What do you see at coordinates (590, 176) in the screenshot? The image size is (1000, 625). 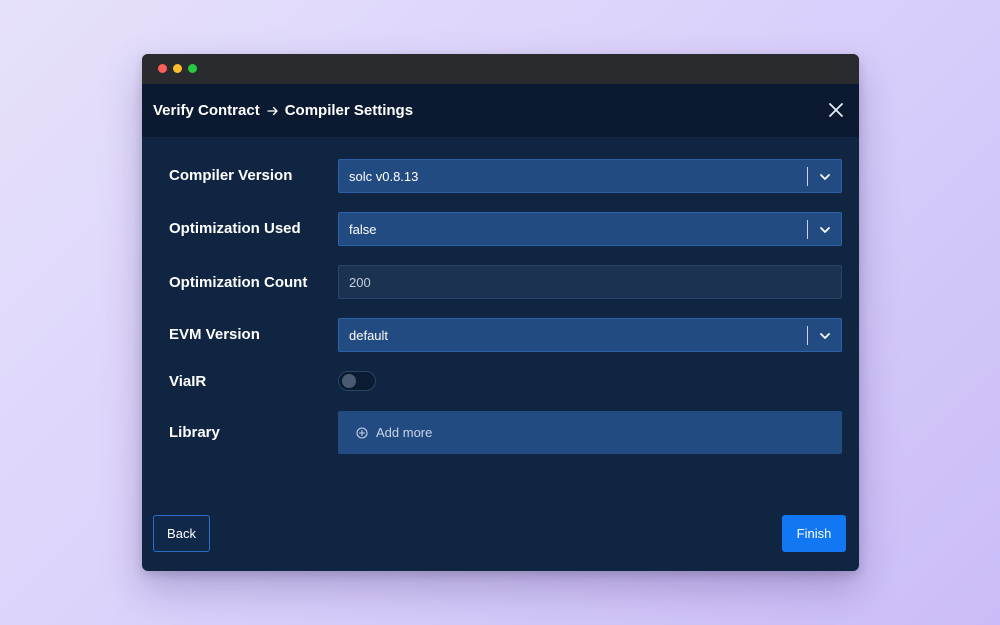 I see `compiler-version-select: solc v0.8.13` at bounding box center [590, 176].